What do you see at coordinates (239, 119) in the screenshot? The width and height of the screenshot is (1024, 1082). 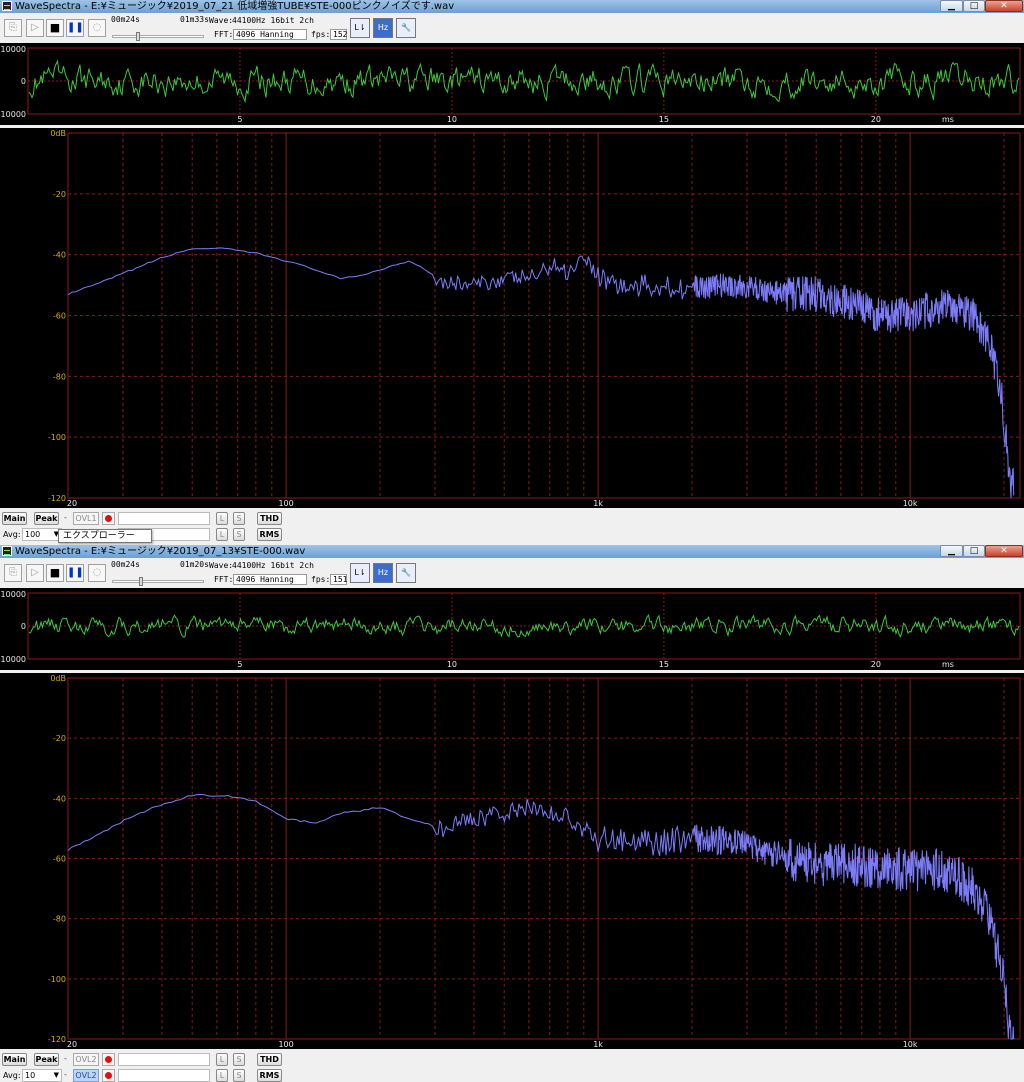 I see `waveform-x-tick-label: 5` at bounding box center [239, 119].